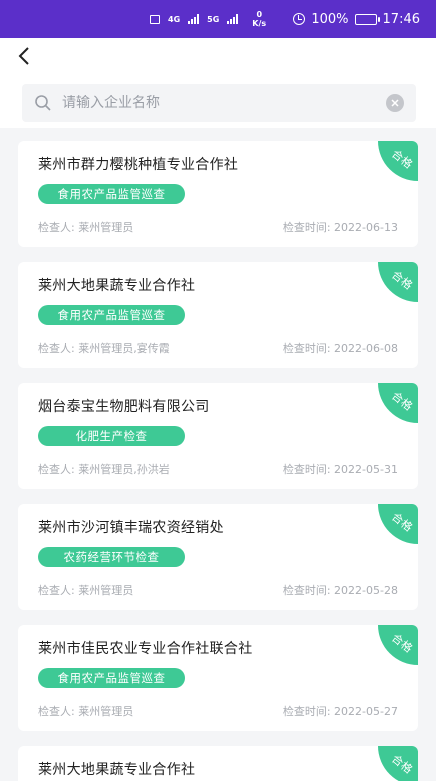 This screenshot has height=781, width=436. I want to click on search-input, so click(224, 103).